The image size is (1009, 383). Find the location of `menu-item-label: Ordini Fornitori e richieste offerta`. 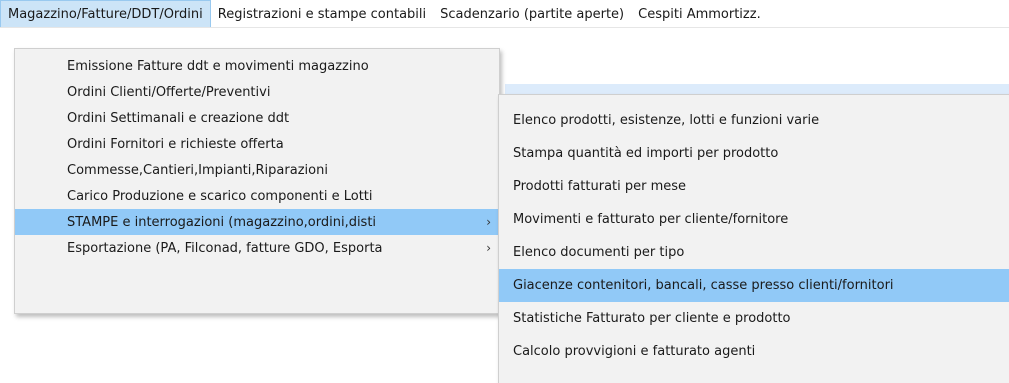

menu-item-label: Ordini Fornitori e richieste offerta is located at coordinates (175, 144).